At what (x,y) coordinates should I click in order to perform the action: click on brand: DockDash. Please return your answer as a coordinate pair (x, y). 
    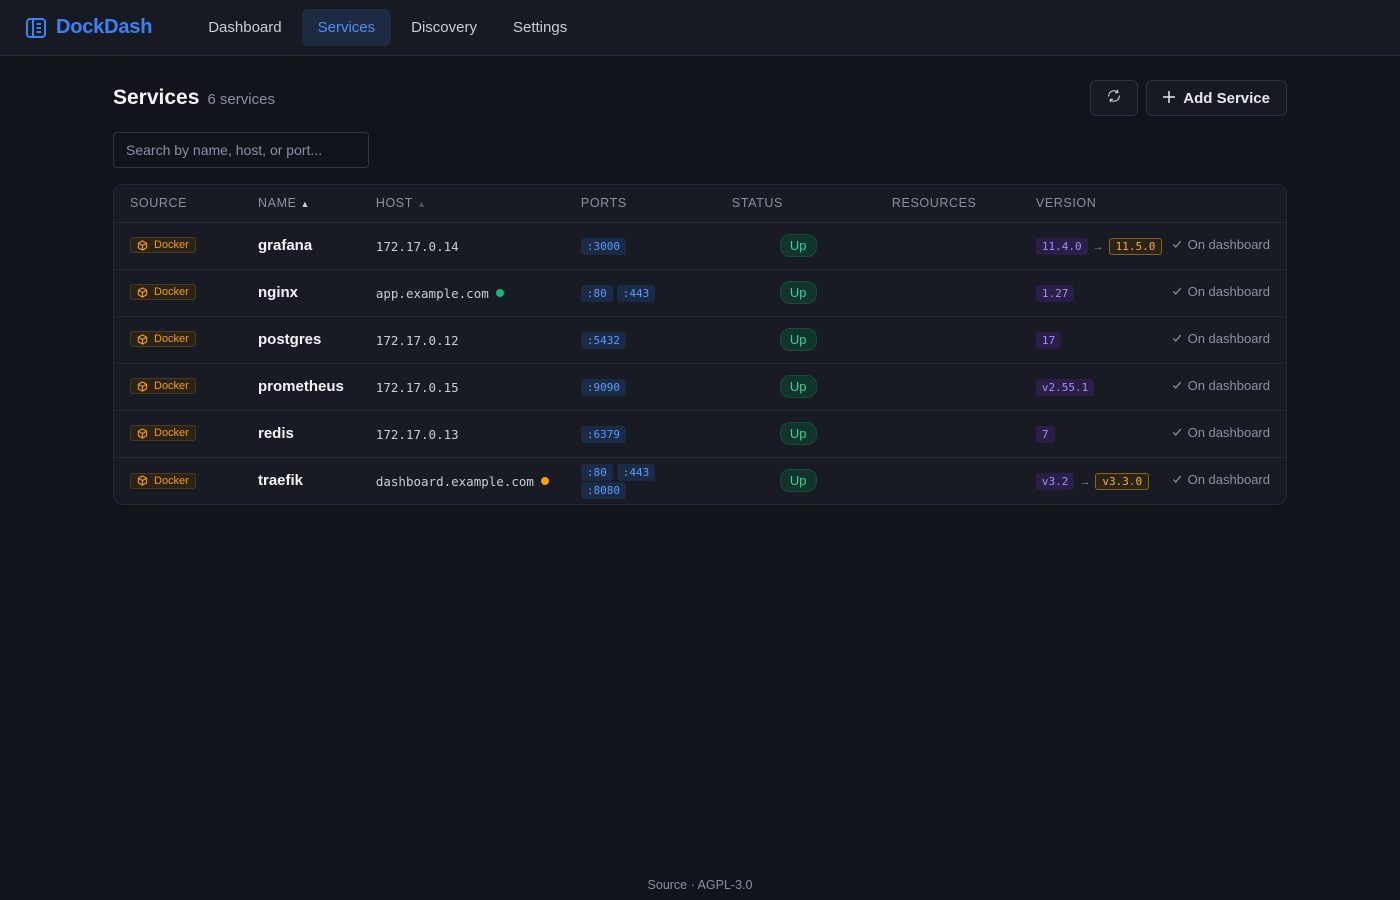
    Looking at the image, I should click on (88, 28).